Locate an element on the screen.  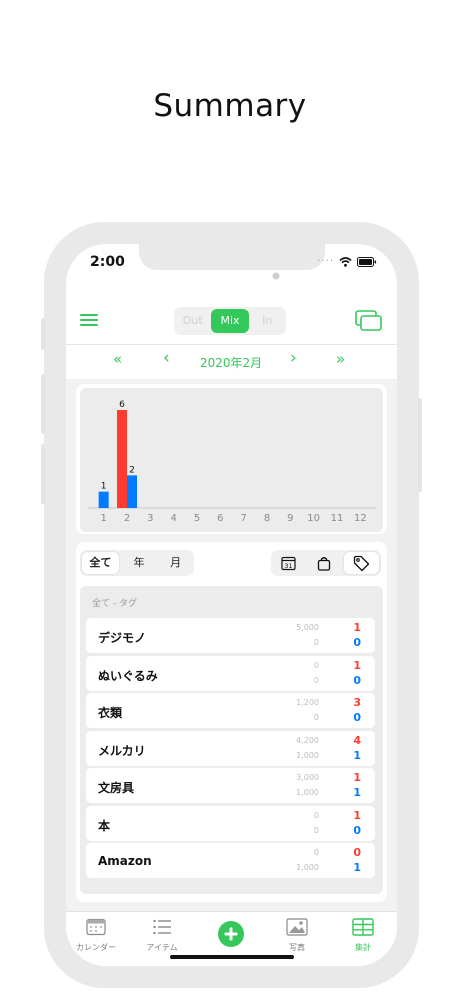
current-month-label: 2020年2月 is located at coordinates (231, 362).